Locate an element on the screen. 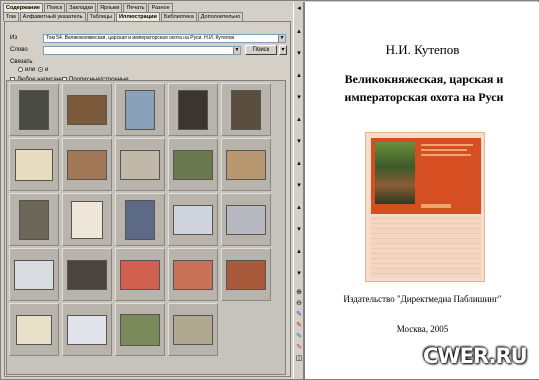  eraser-icon: ◫ is located at coordinates (299, 359).